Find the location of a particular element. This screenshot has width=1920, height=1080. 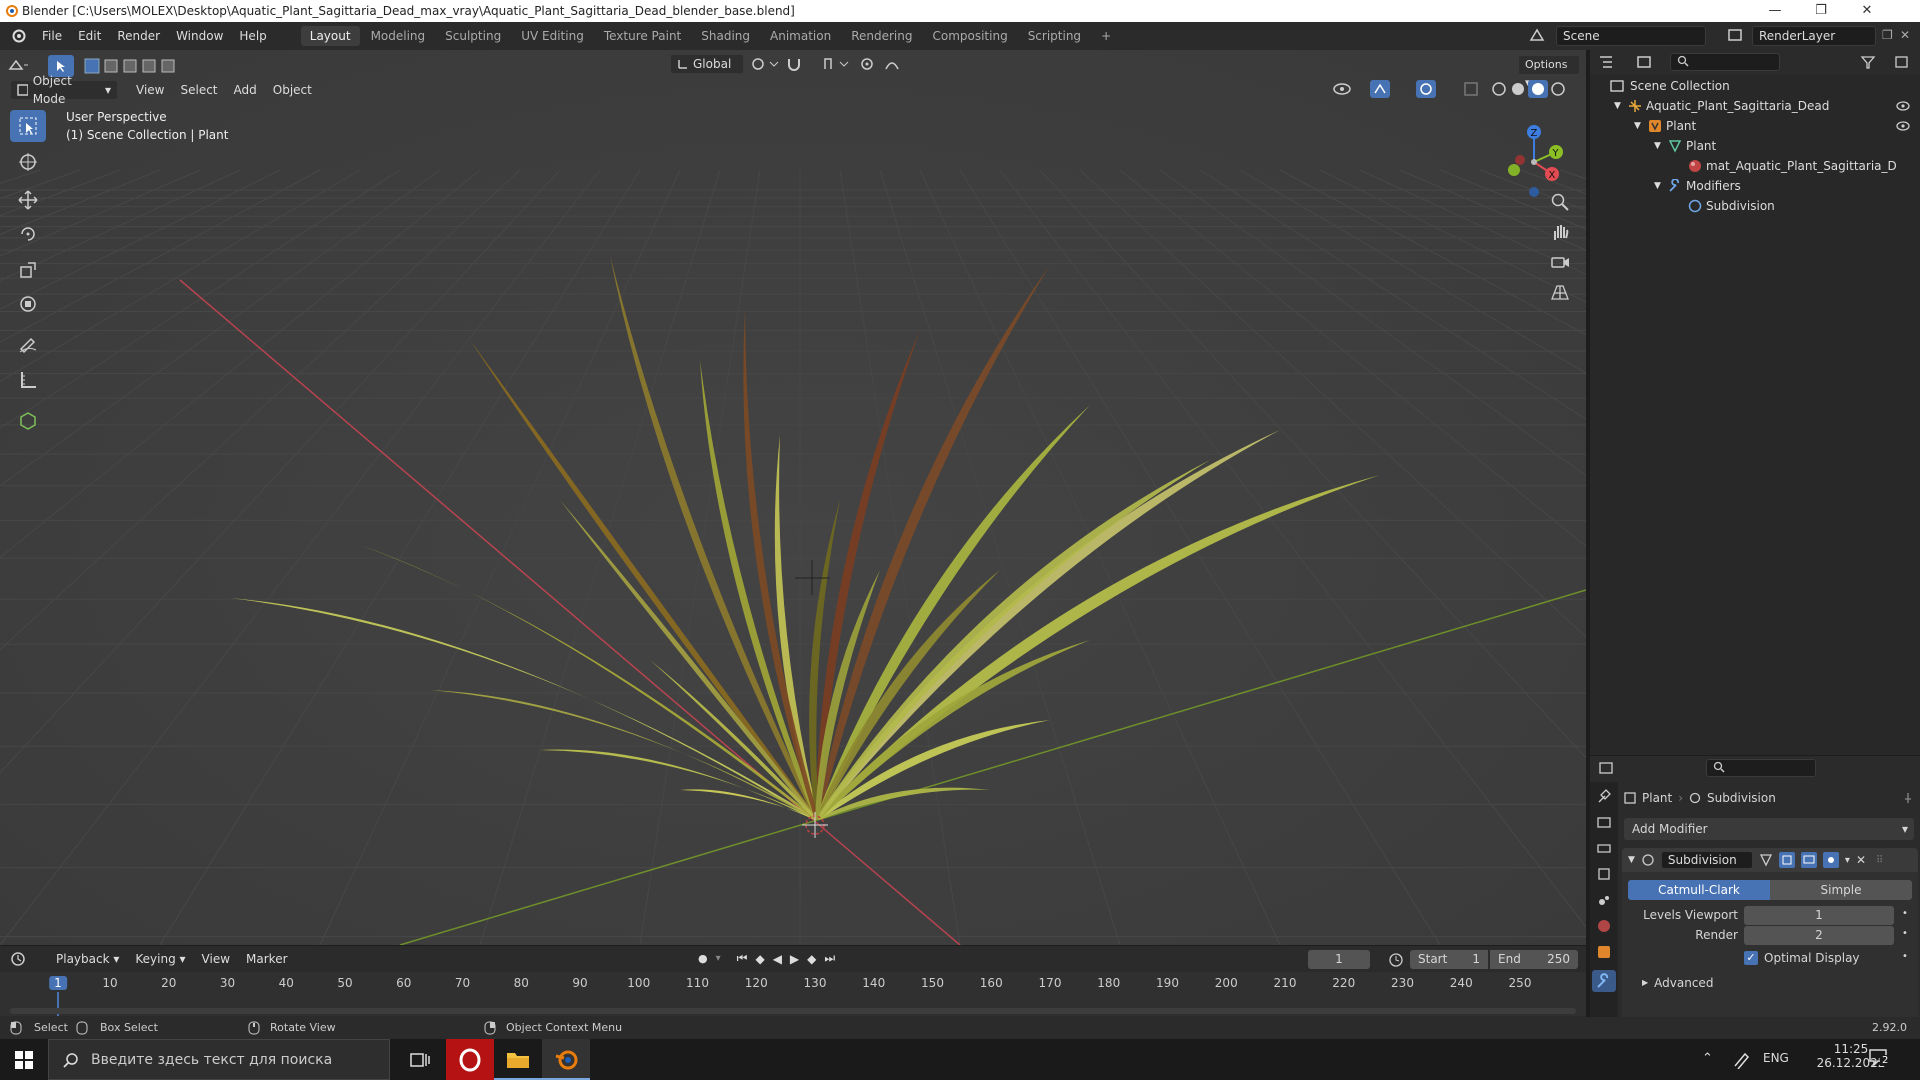

falloff-icon is located at coordinates (899, 64).